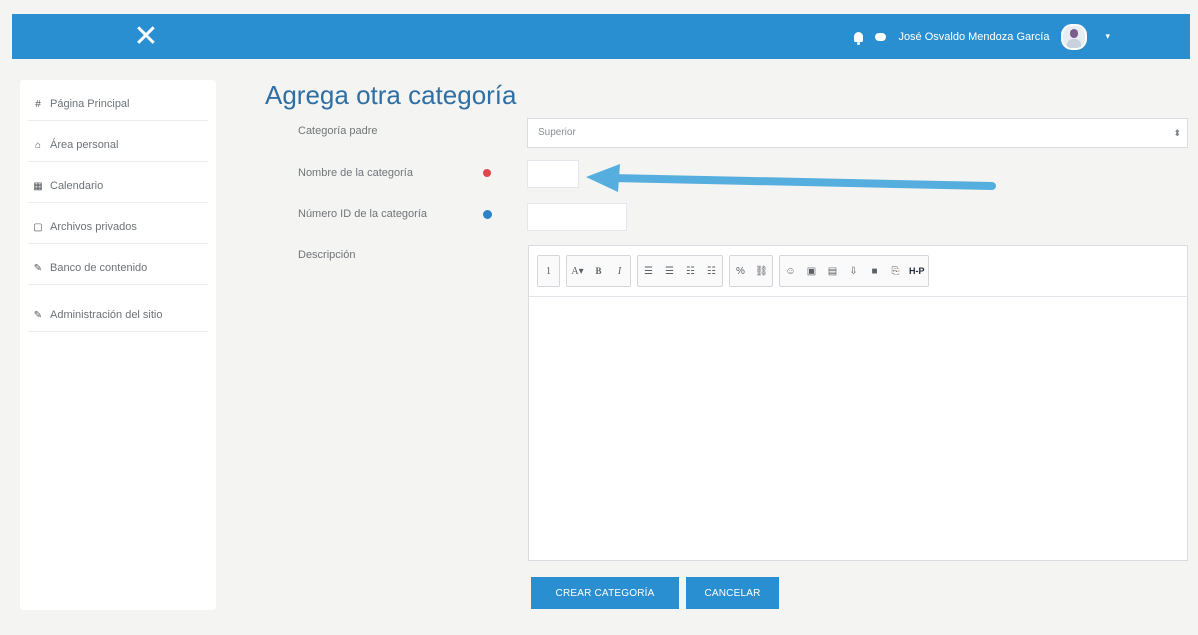 This screenshot has width=1198, height=635. I want to click on parent-category-select: Superior ⬍, so click(857, 133).